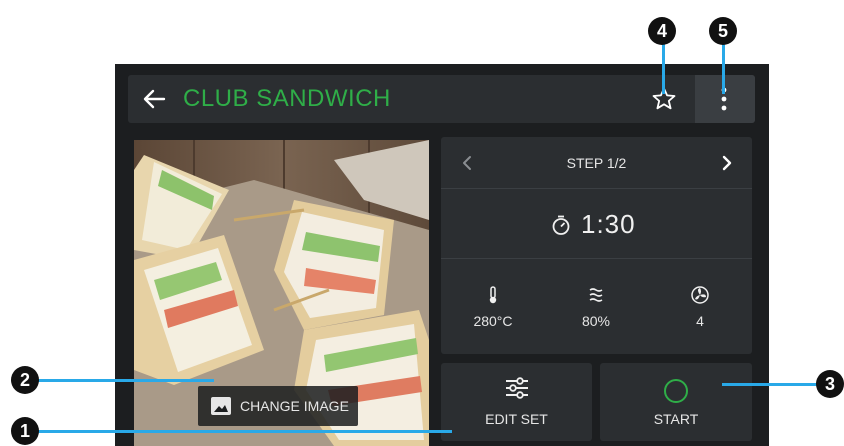  I want to click on temperature-param: 280°C, so click(493, 307).